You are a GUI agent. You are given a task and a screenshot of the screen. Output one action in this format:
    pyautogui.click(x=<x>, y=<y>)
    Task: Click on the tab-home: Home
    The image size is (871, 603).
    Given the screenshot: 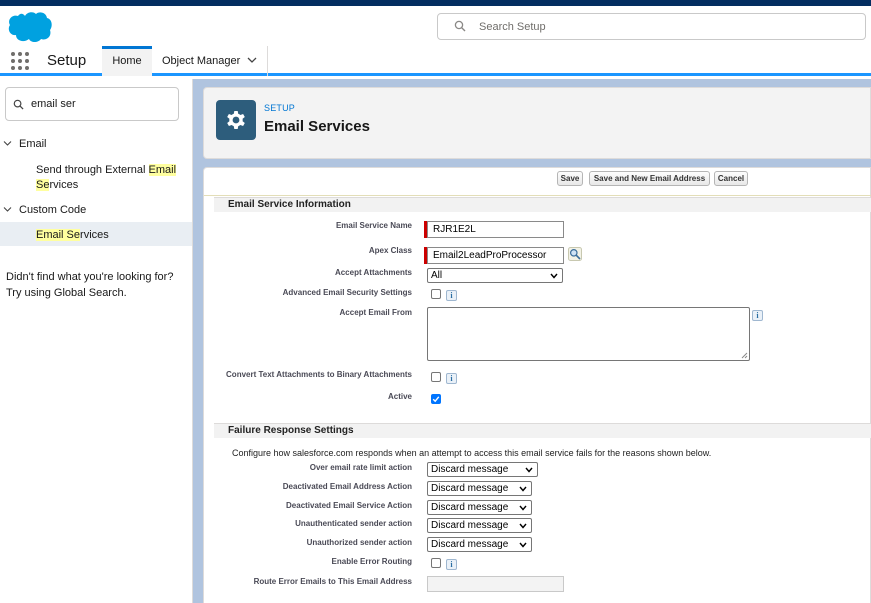 What is the action you would take?
    pyautogui.click(x=127, y=61)
    